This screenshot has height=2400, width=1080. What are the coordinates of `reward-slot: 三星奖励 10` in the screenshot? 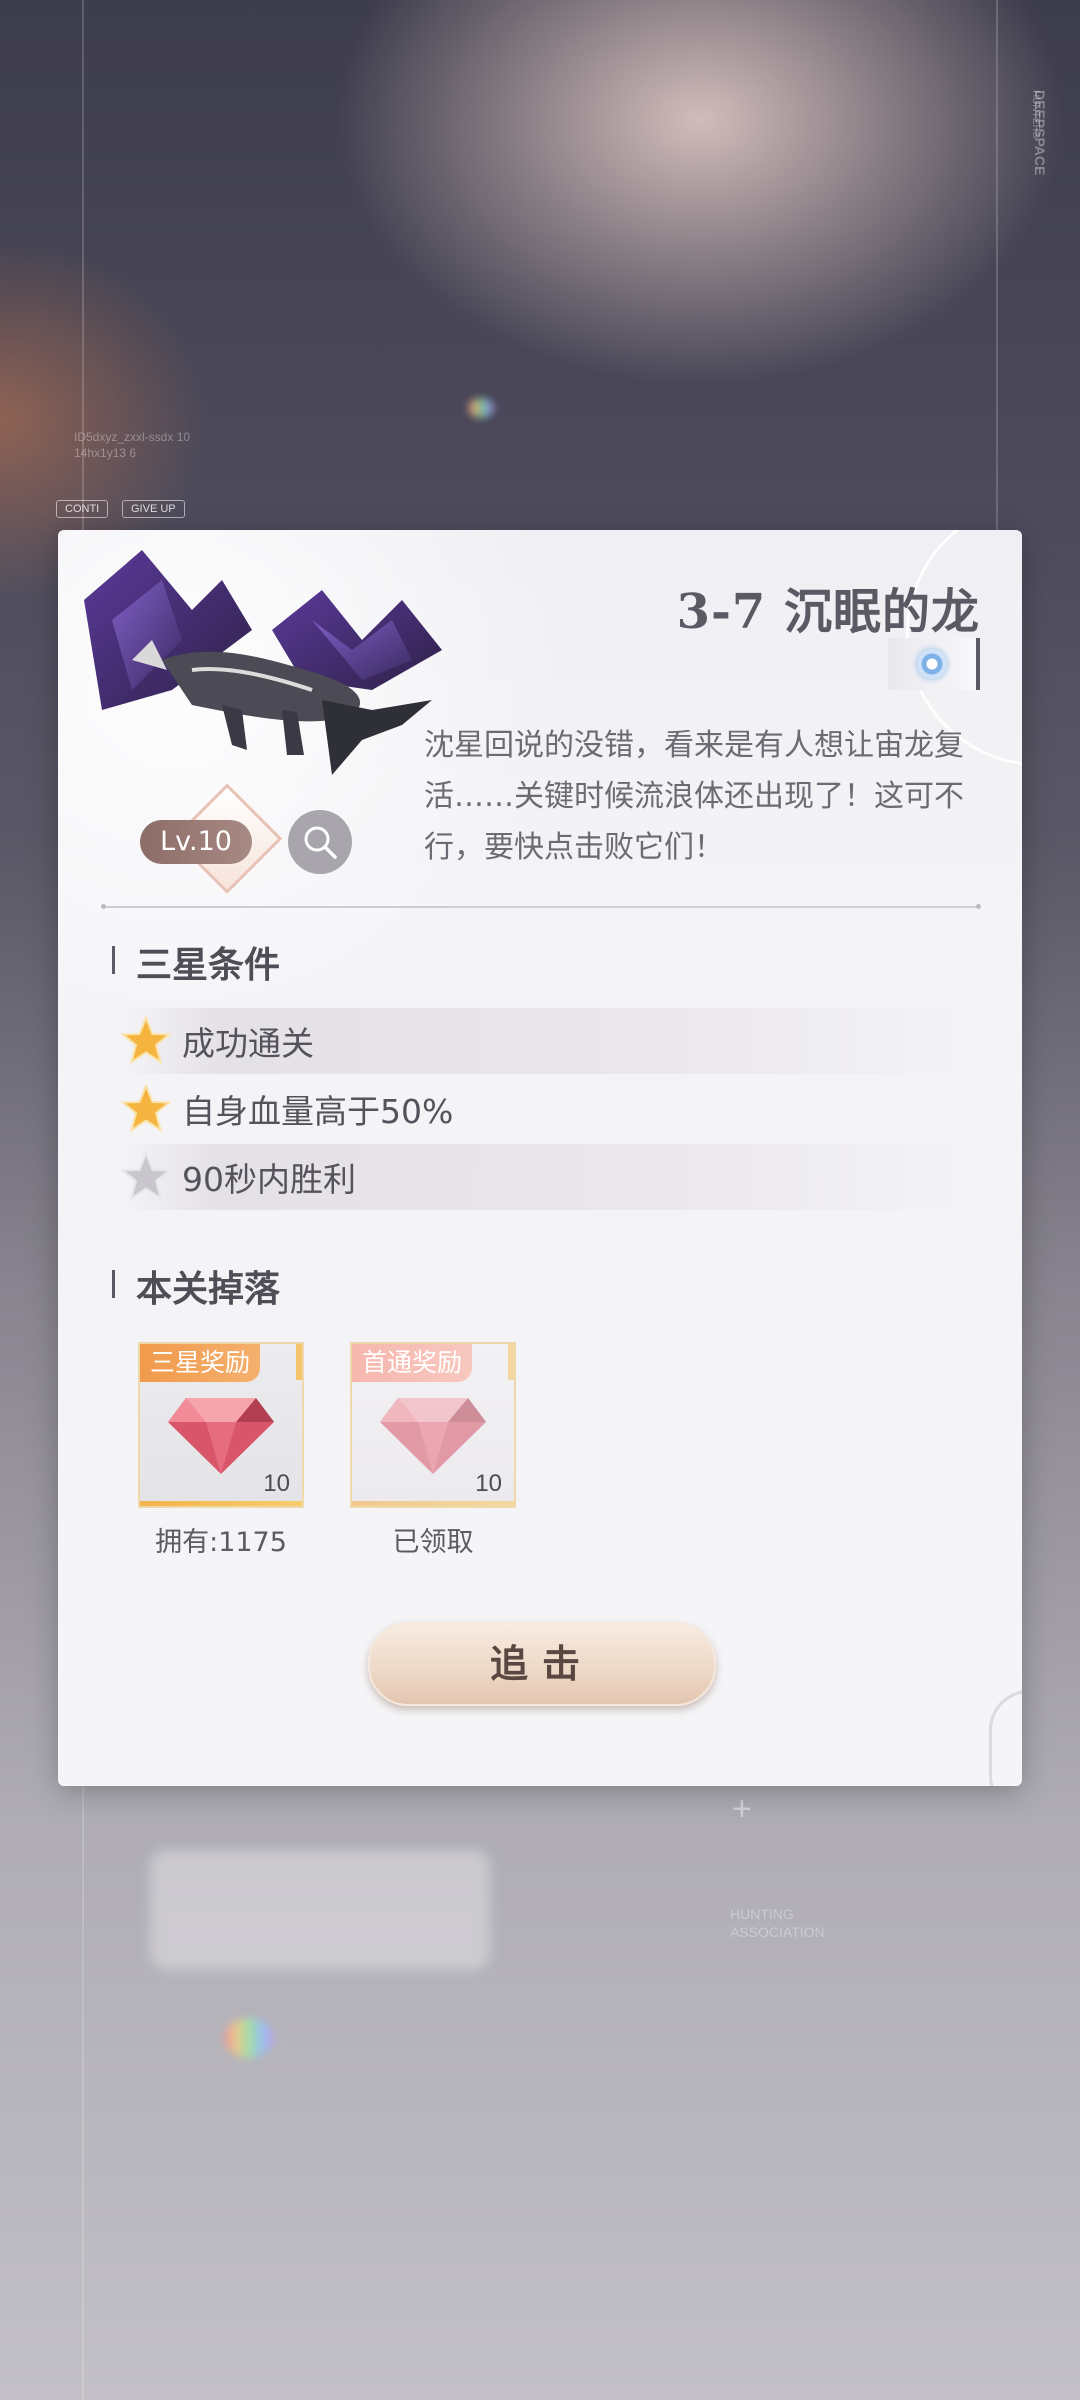 It's located at (221, 1425).